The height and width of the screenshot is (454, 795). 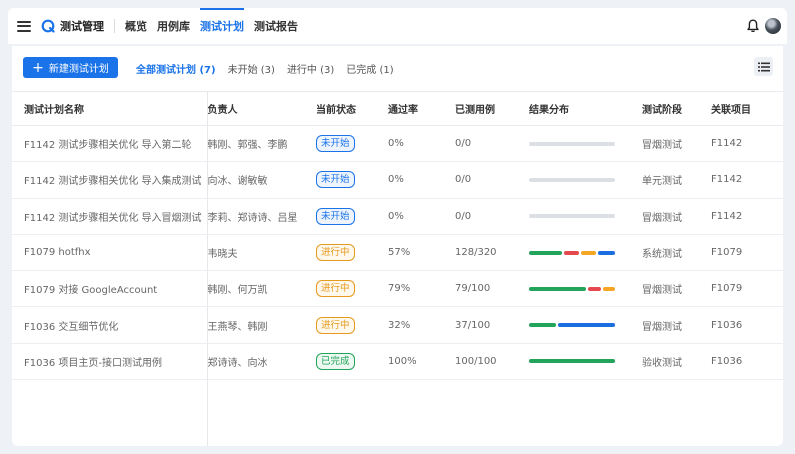 I want to click on test-stage: 单元测试, so click(x=676, y=180).